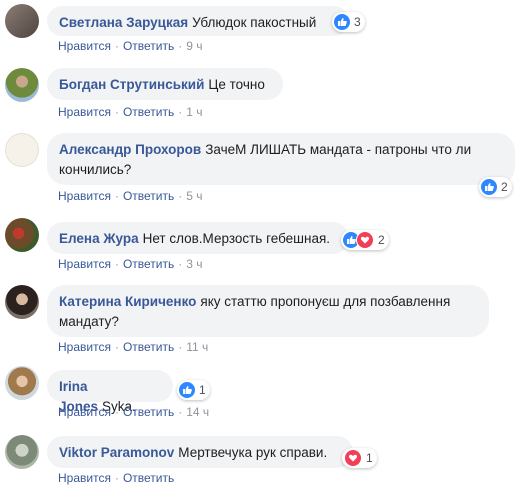  What do you see at coordinates (127, 301) in the screenshot?
I see `comment-author: Катерина Кириченко` at bounding box center [127, 301].